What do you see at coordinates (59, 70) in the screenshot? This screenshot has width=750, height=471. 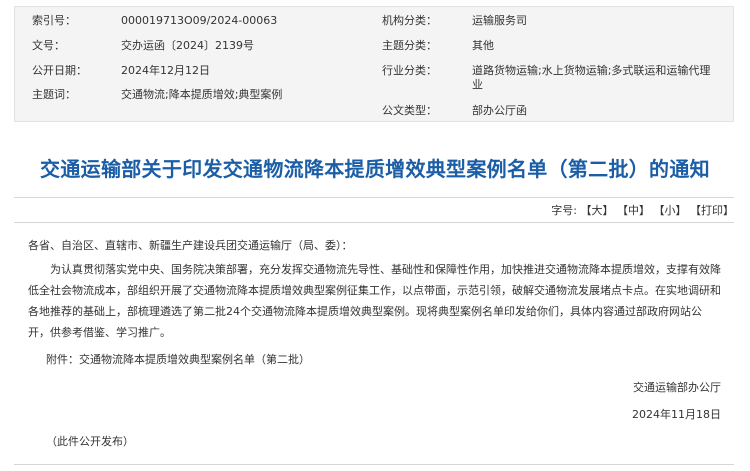 I see `publish-date-label: 公开日期：` at bounding box center [59, 70].